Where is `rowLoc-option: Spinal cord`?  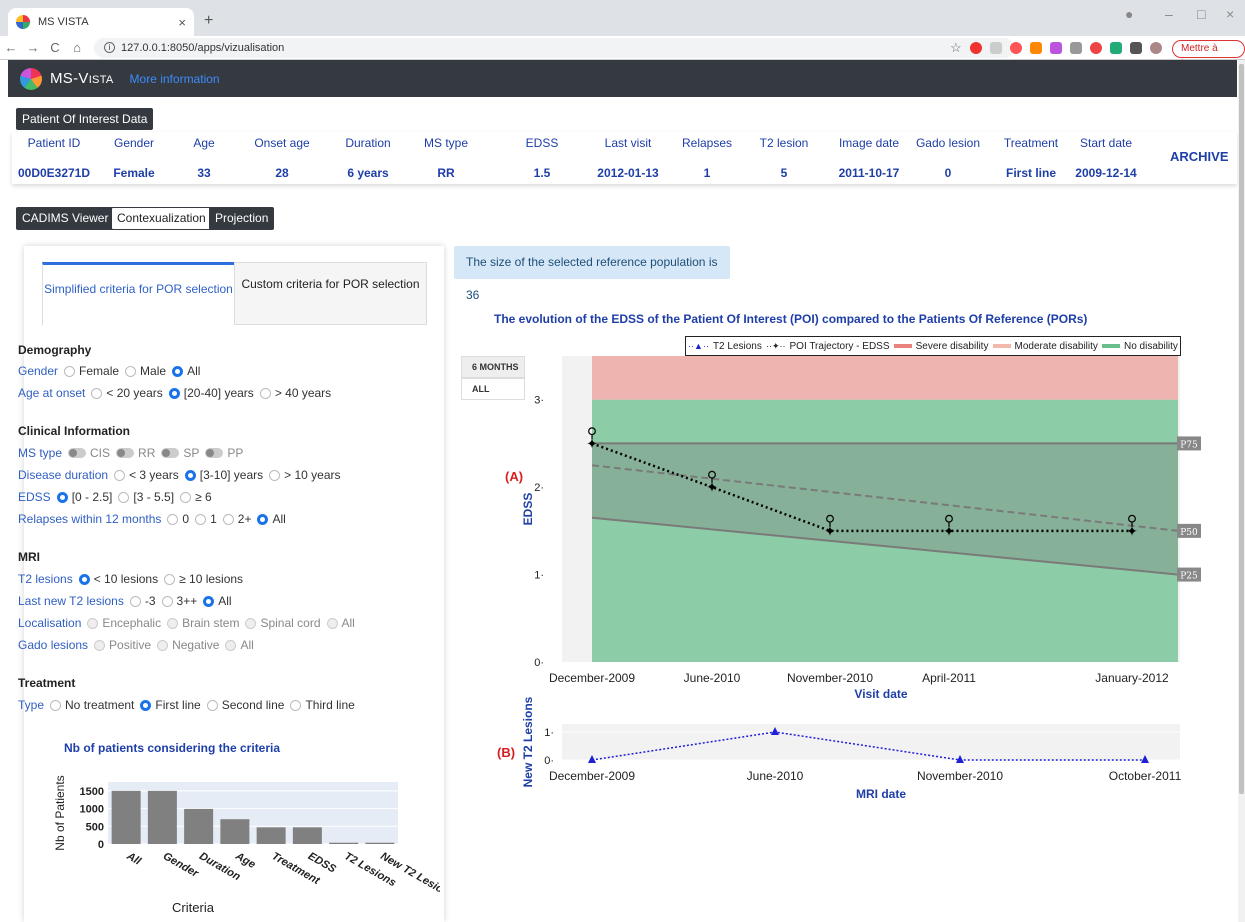 rowLoc-option: Spinal cord is located at coordinates (283, 623).